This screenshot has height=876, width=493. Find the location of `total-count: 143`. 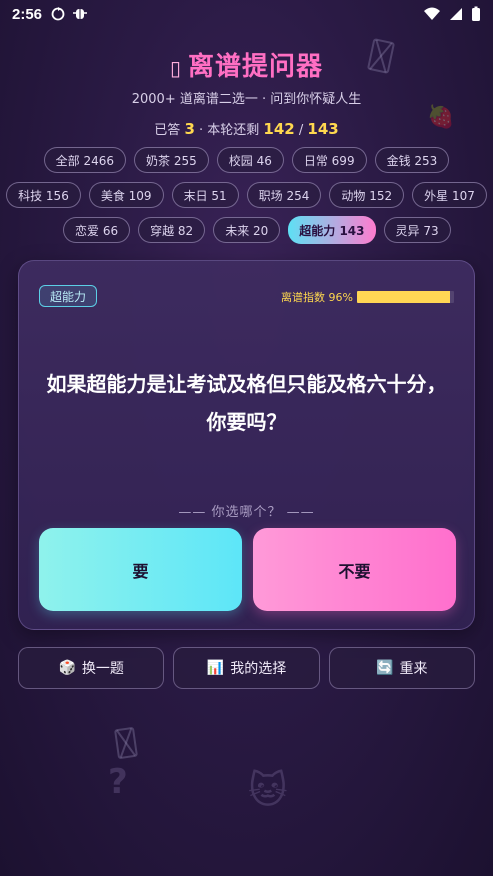

total-count: 143 is located at coordinates (323, 129).